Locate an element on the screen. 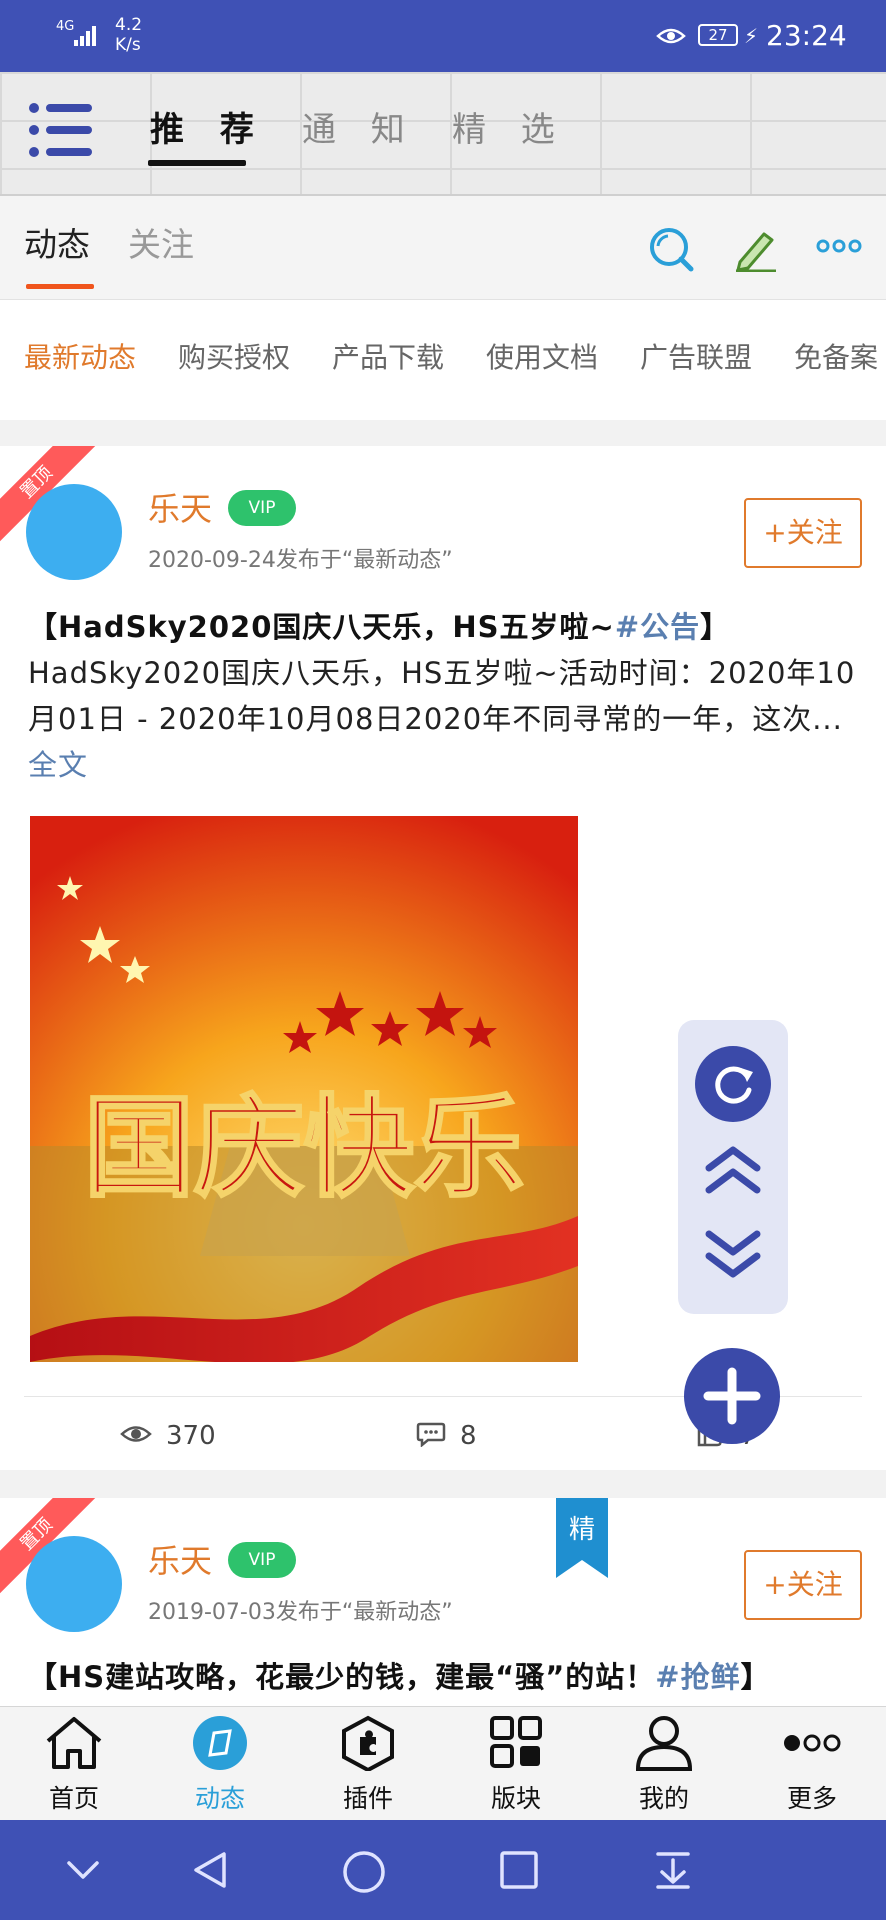 The image size is (886, 1920). category-no-icp: 免备案 is located at coordinates (836, 356).